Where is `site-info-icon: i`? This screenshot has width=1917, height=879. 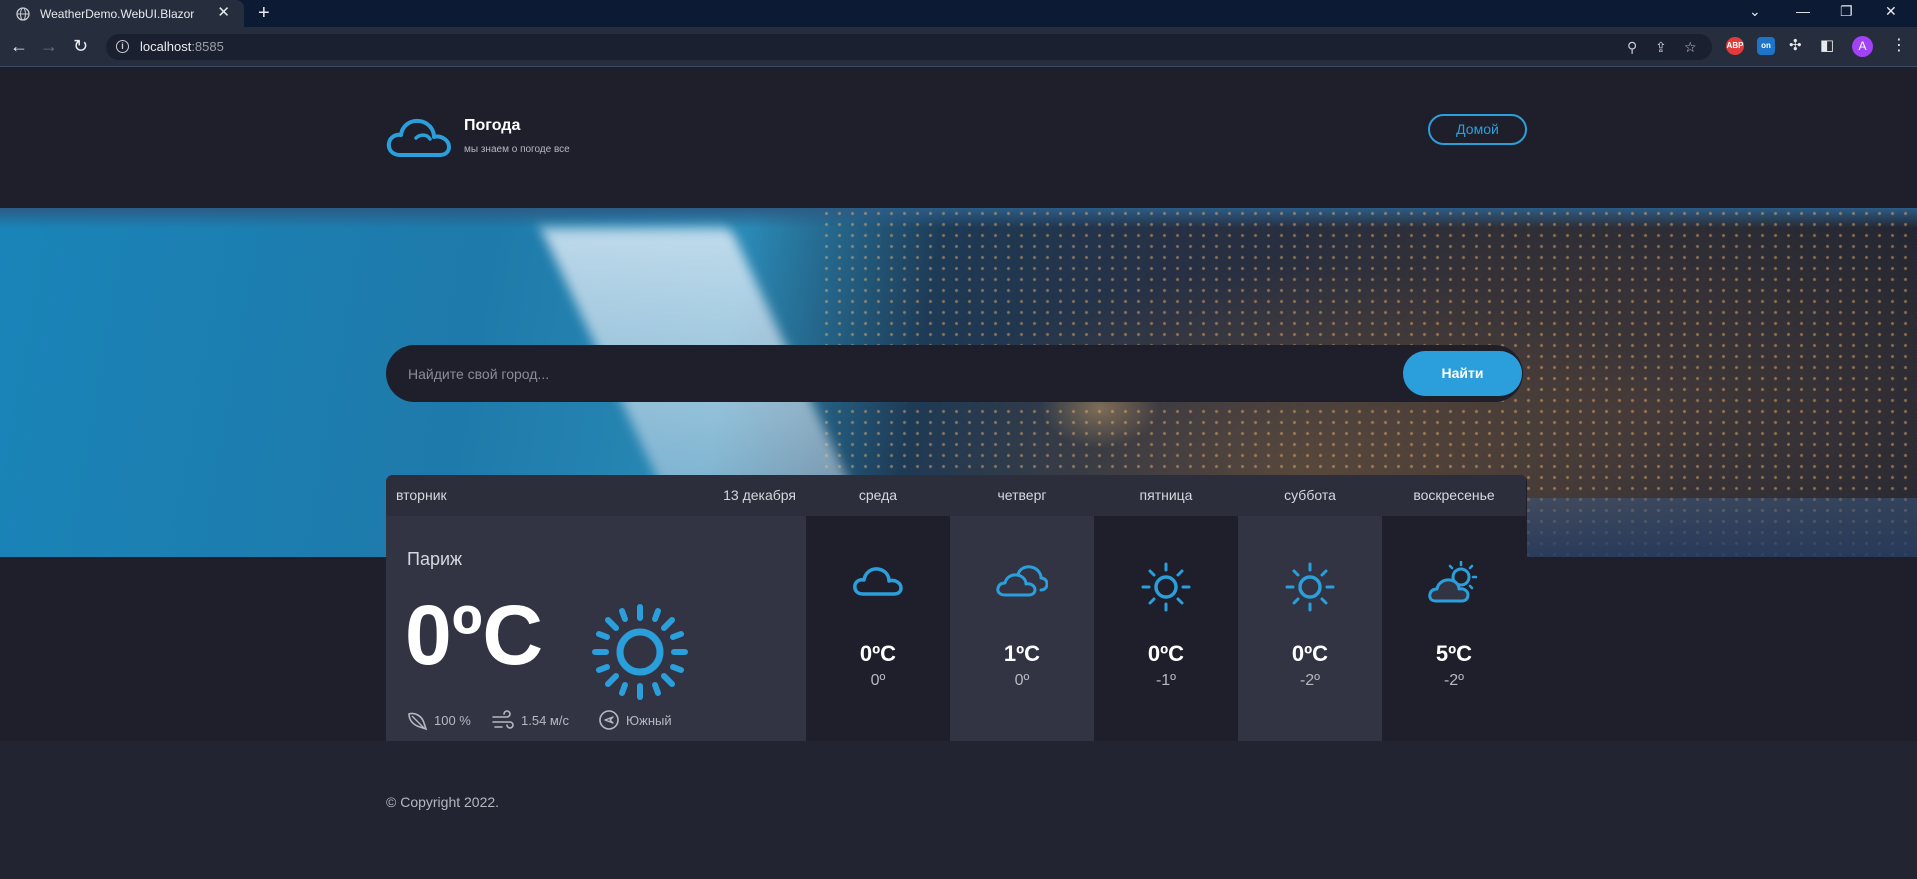
site-info-icon: i is located at coordinates (122, 46).